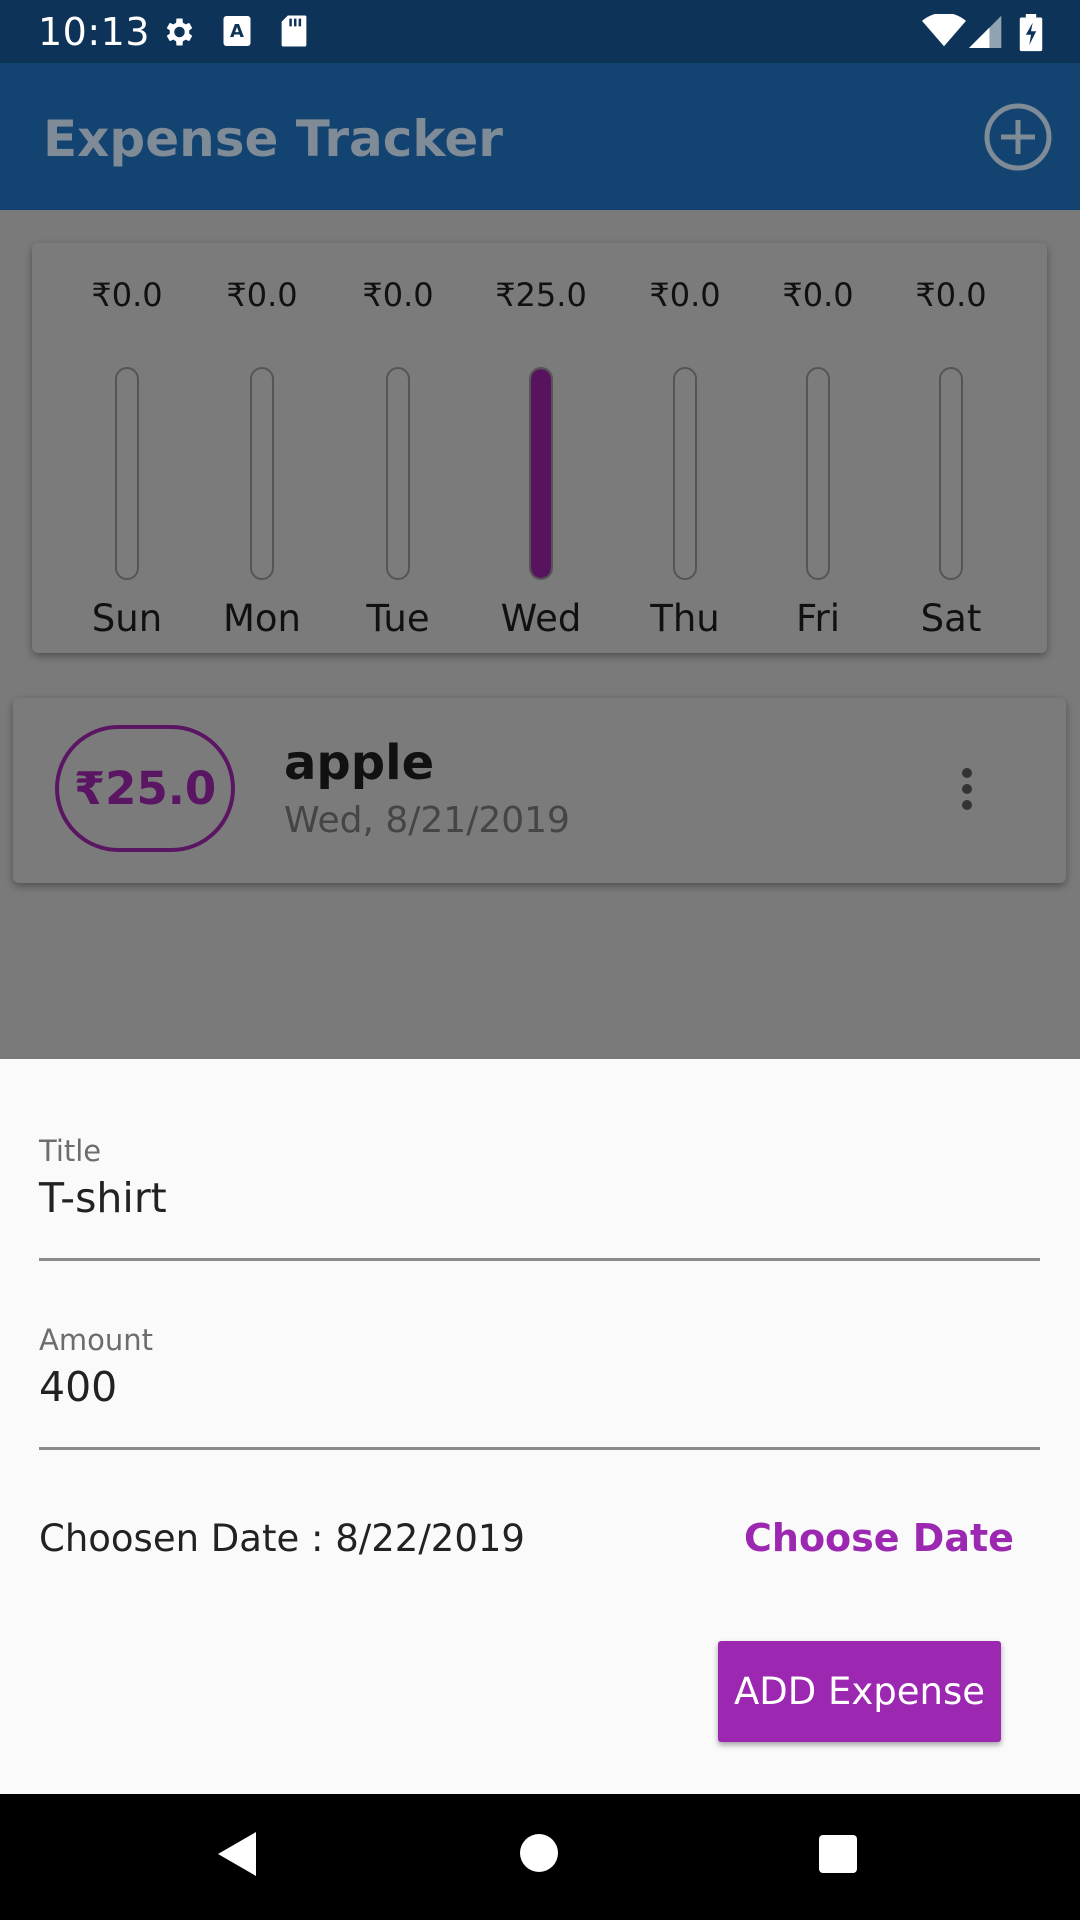 This screenshot has width=1080, height=1920. I want to click on wifi-icon, so click(944, 30).